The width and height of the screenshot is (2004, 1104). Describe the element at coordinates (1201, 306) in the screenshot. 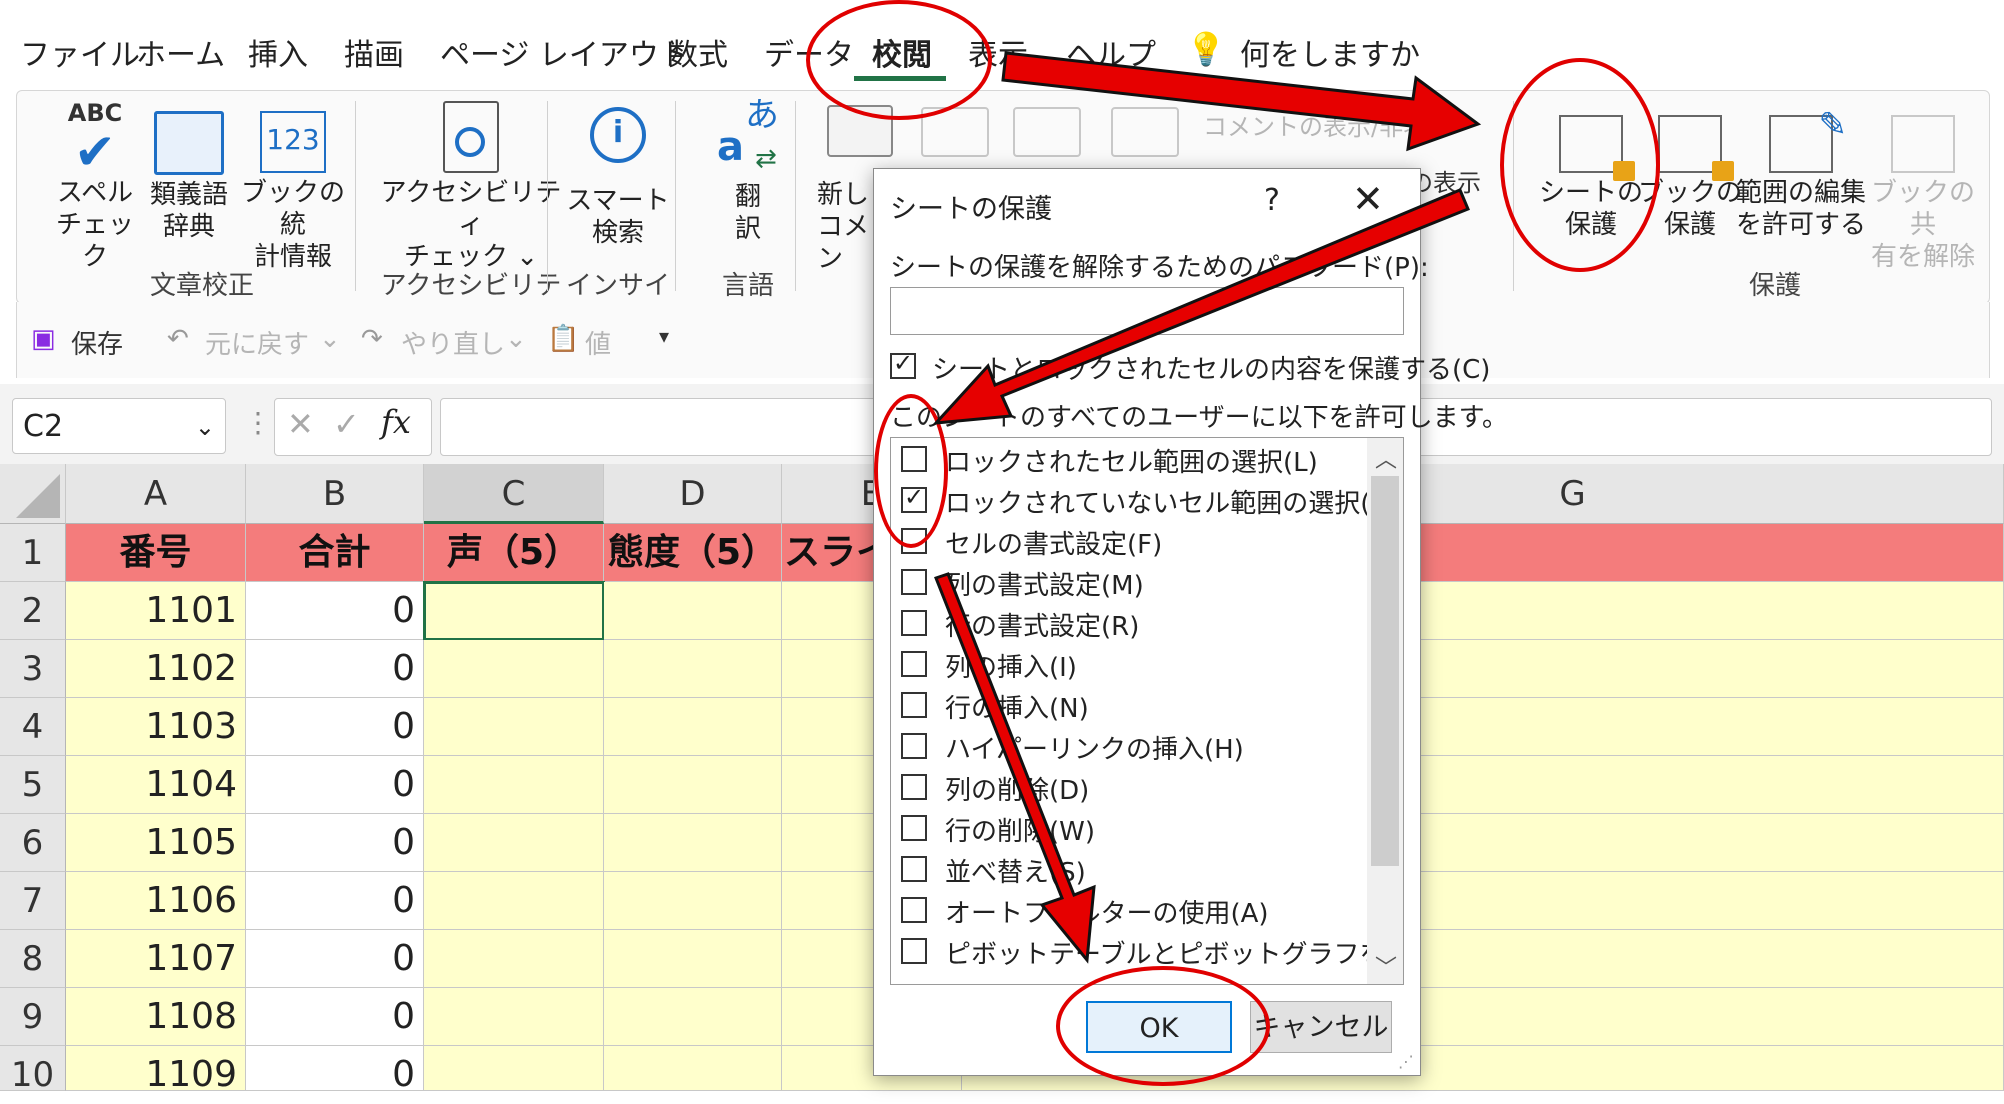

I see `arrow-protect-to-checkboxes` at that location.